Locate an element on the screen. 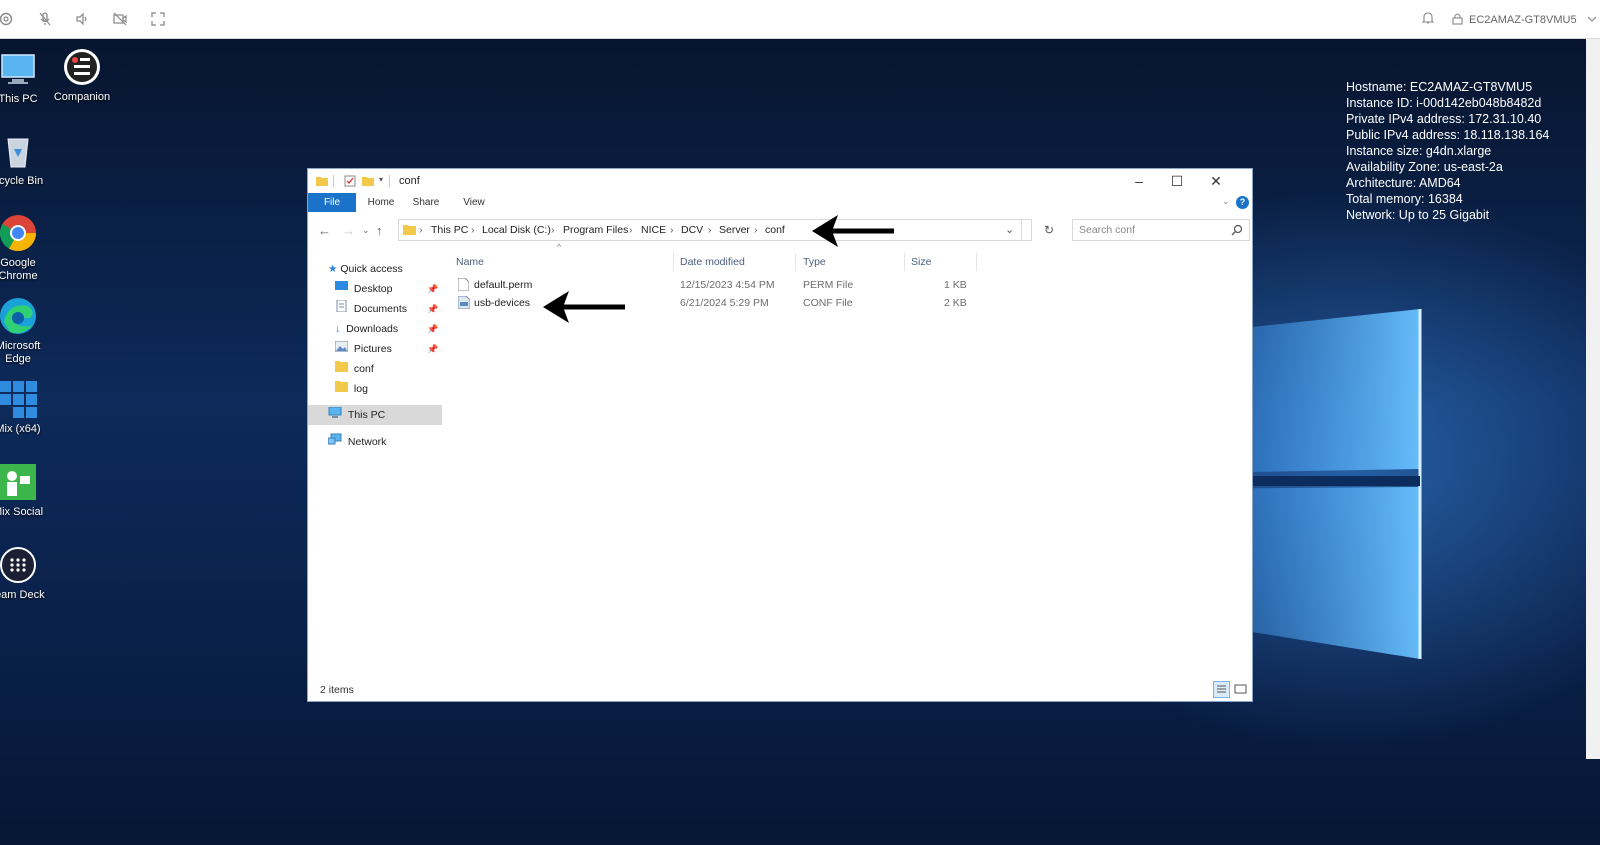 Image resolution: width=1600 pixels, height=845 pixels. network-icon is located at coordinates (334, 439).